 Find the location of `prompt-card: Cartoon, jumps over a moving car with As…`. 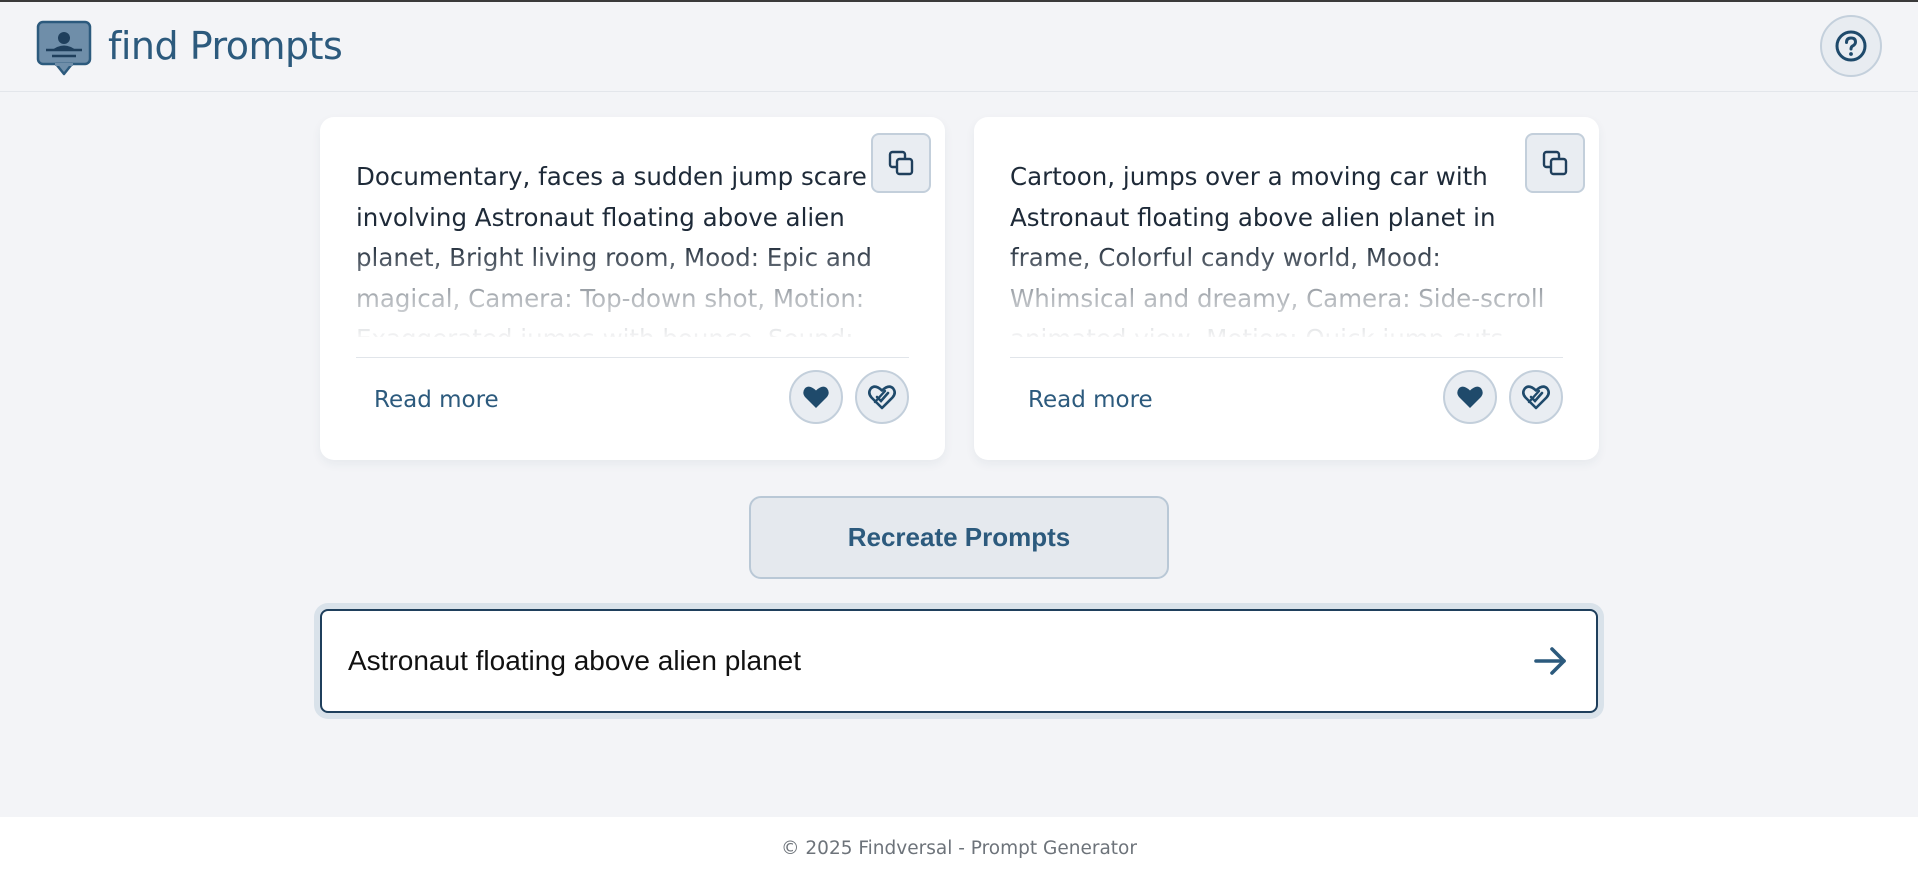

prompt-card: Cartoon, jumps over a moving car with As… is located at coordinates (1286, 288).